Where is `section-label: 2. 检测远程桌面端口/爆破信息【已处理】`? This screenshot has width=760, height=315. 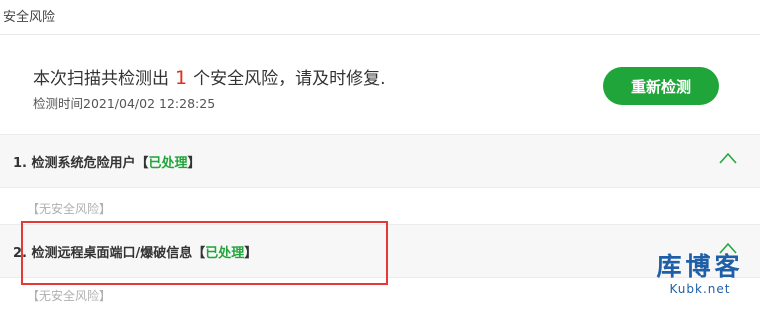
section-label: 2. 检测远程桌面端口/爆破信息【已处理】 is located at coordinates (135, 253).